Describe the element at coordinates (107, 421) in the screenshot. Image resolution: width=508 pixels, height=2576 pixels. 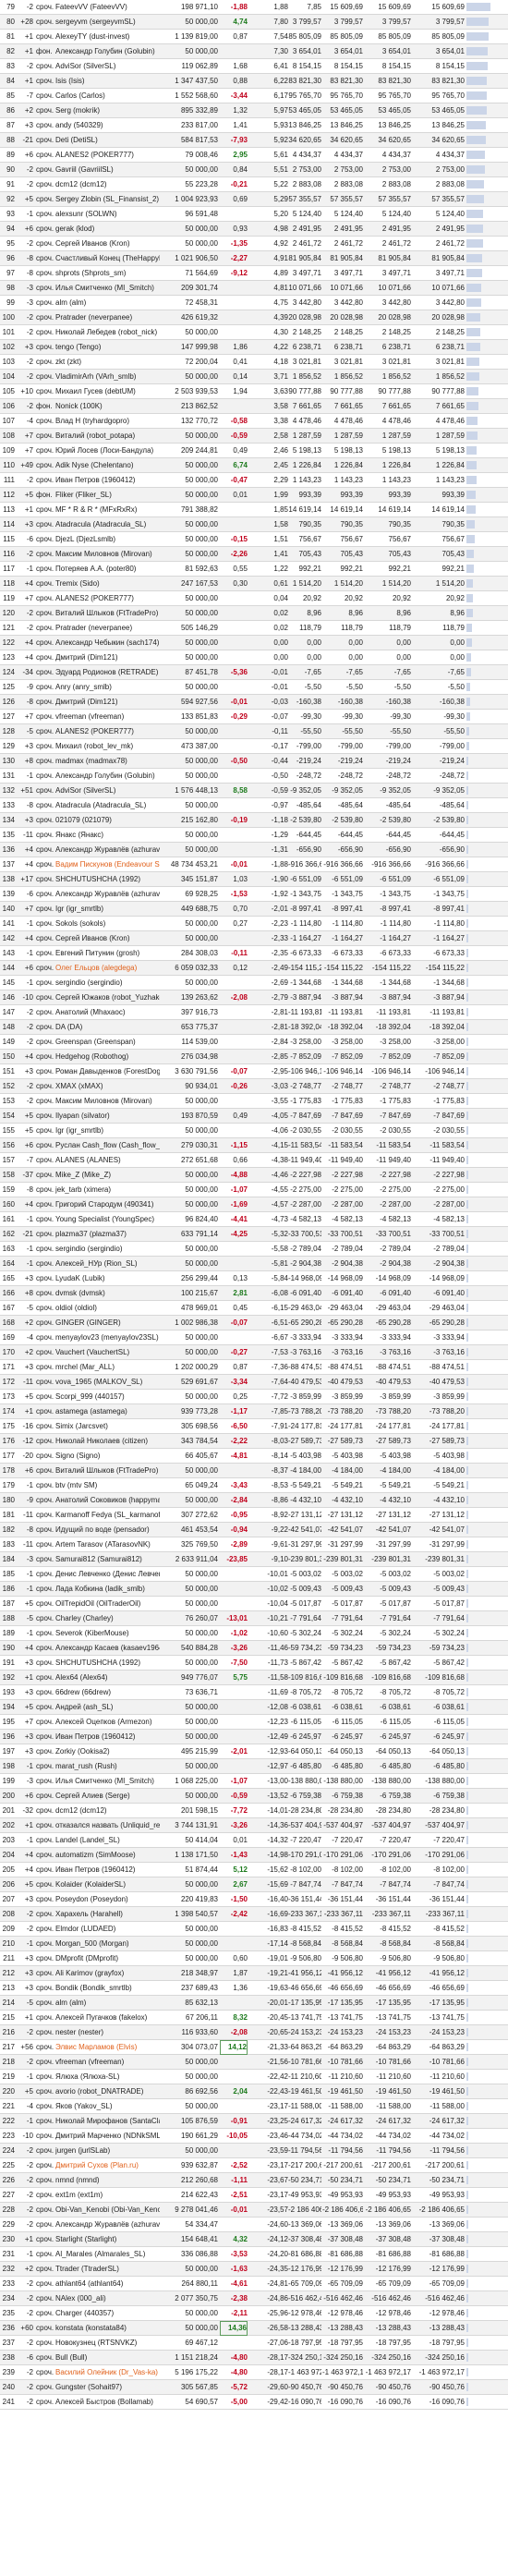
I see `participant-name: Влад Н (tryhardgopro)` at that location.